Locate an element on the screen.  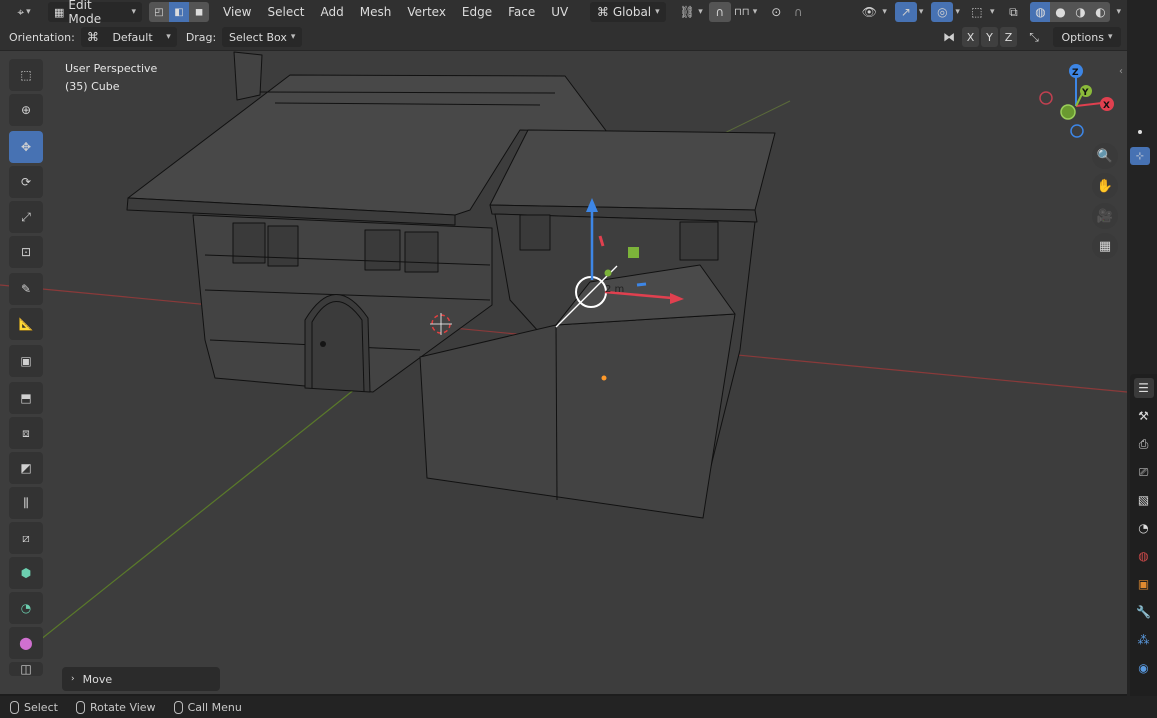
wrench-icon: 🔧 is located at coordinates (1143, 612).